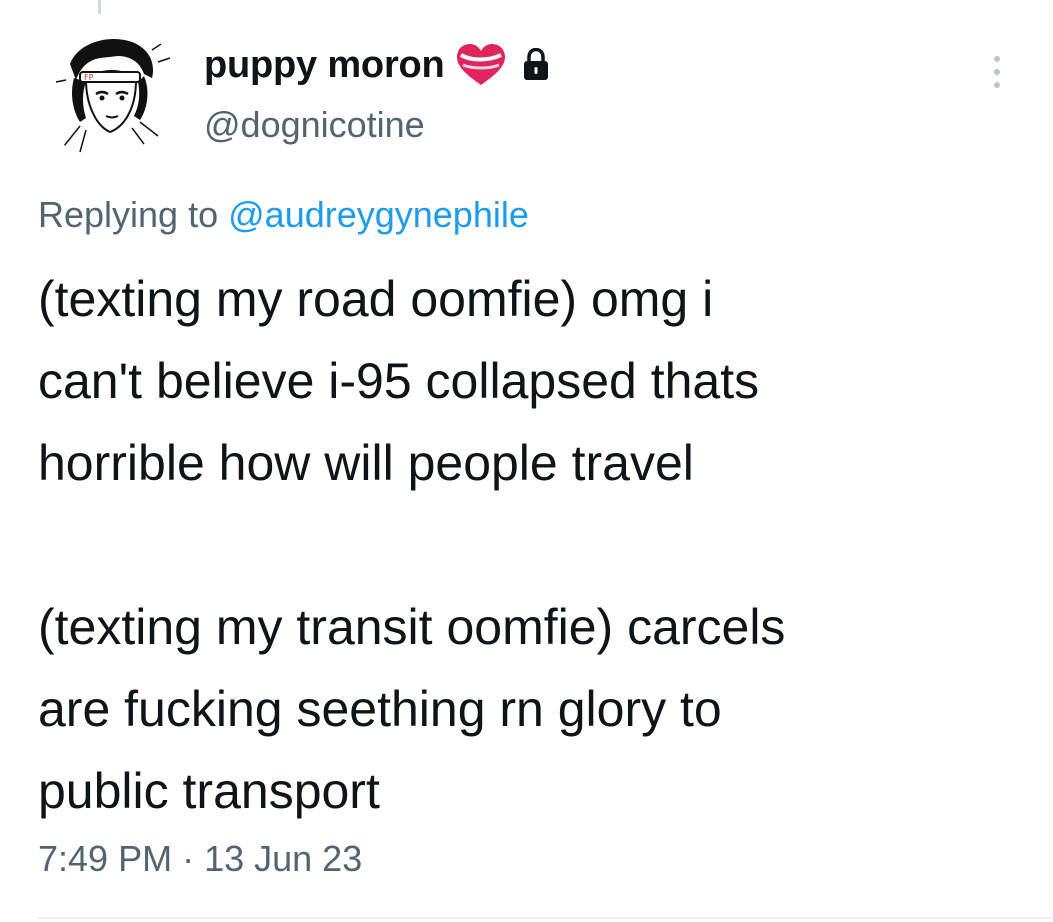  What do you see at coordinates (283, 858) in the screenshot?
I see `tweet-date: 13 Jun 23` at bounding box center [283, 858].